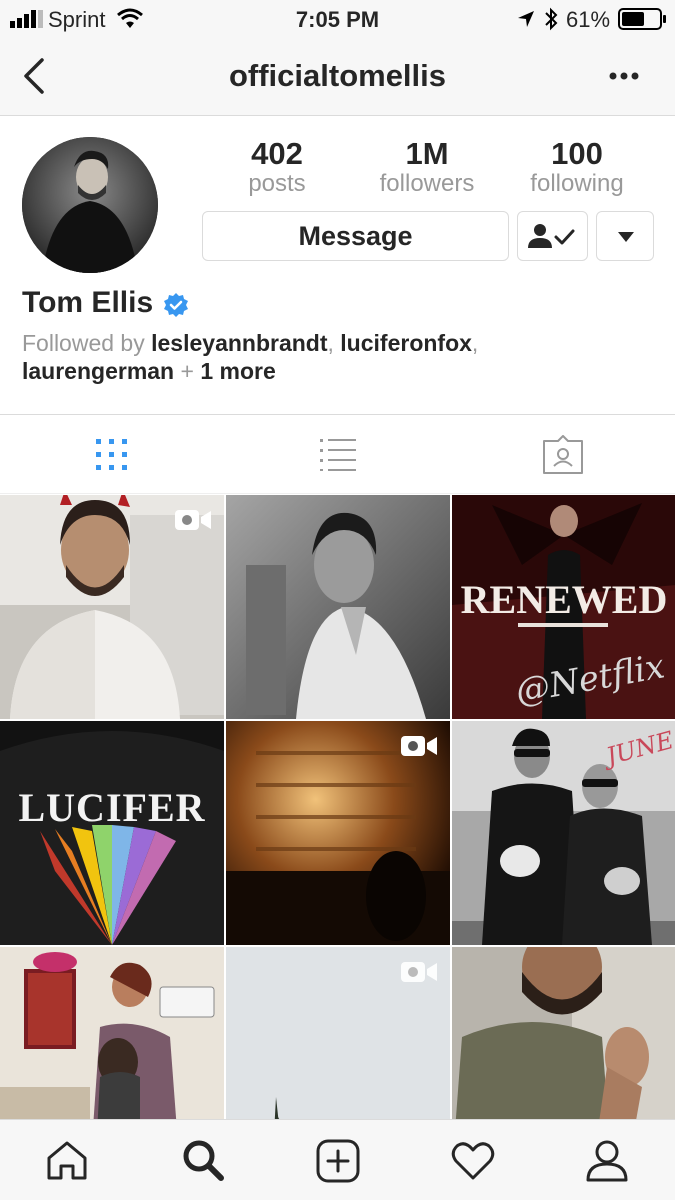  I want to click on followed-by-user-1: lesleyannbrandt, so click(239, 343).